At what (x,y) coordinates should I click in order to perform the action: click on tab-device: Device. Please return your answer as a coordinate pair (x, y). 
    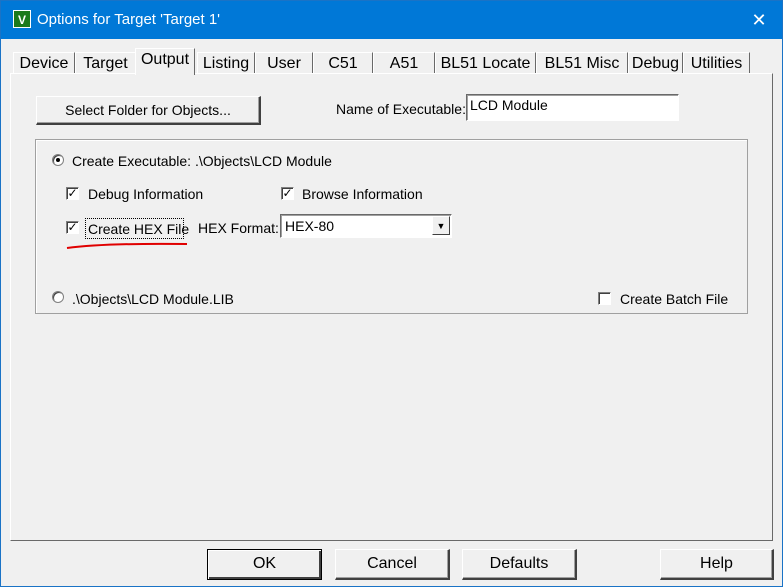
    Looking at the image, I should click on (44, 63).